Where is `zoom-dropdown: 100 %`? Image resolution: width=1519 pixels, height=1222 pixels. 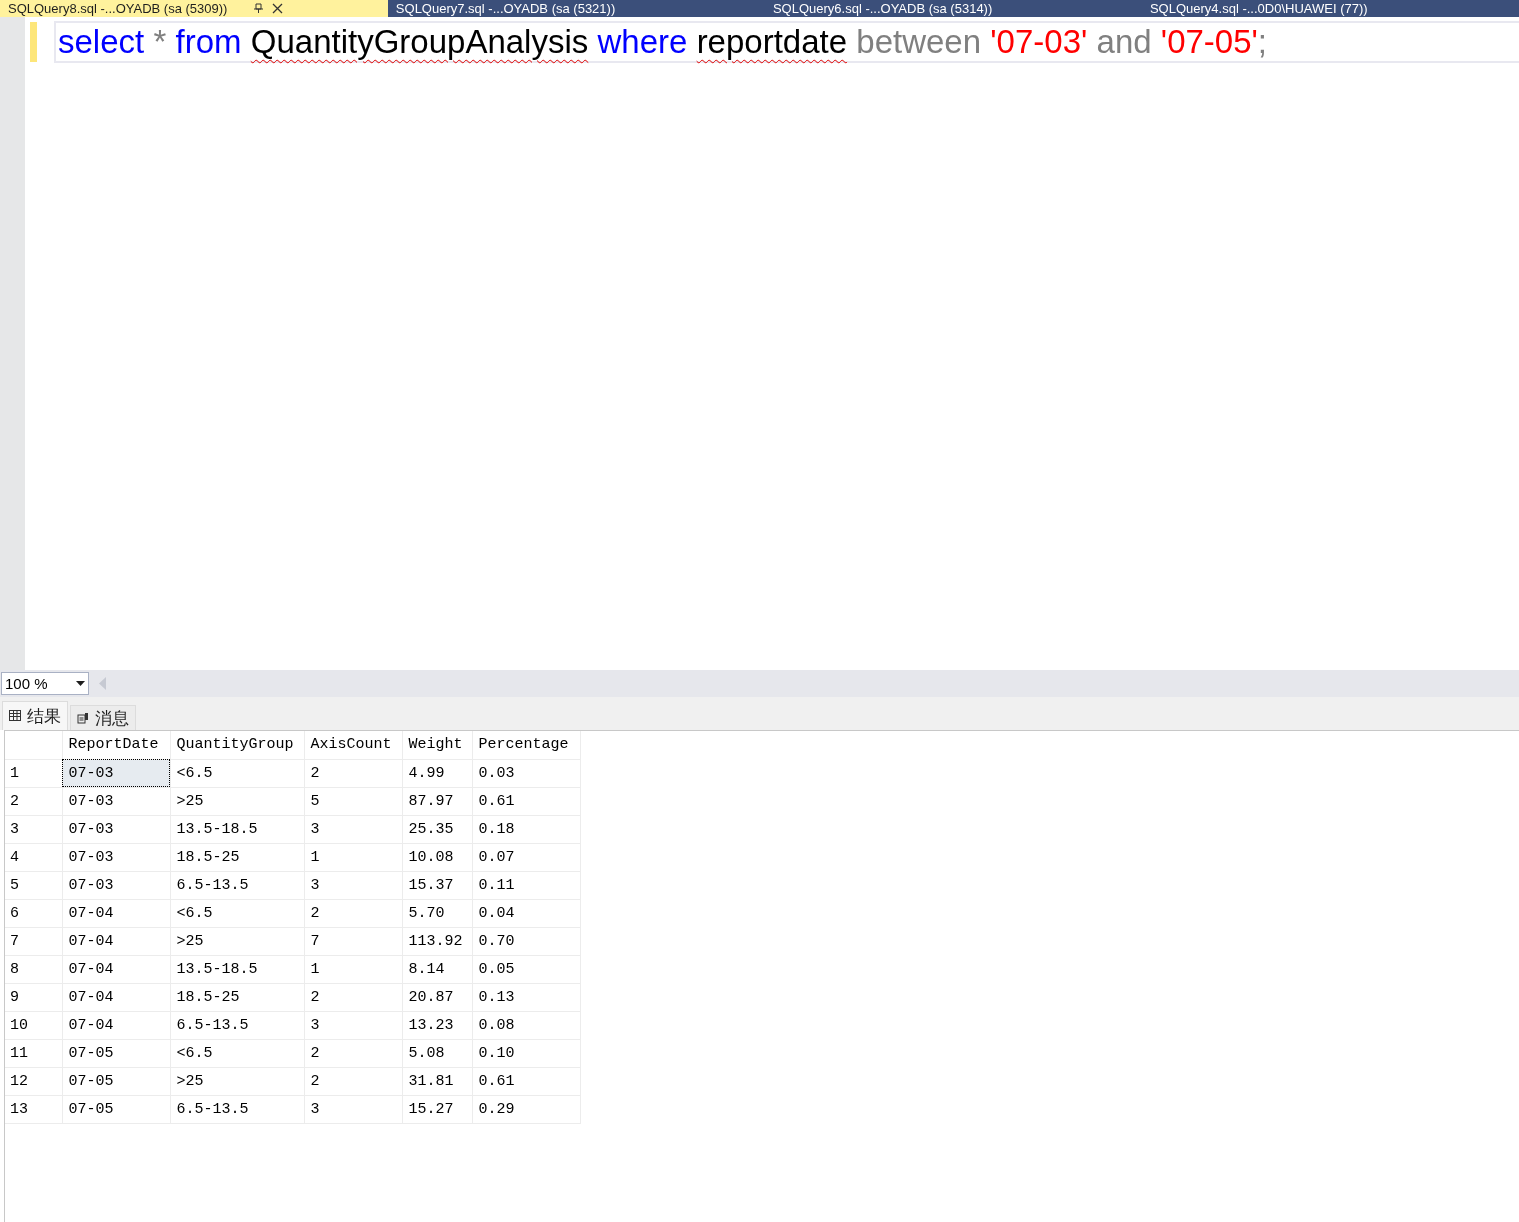 zoom-dropdown: 100 % is located at coordinates (45, 683).